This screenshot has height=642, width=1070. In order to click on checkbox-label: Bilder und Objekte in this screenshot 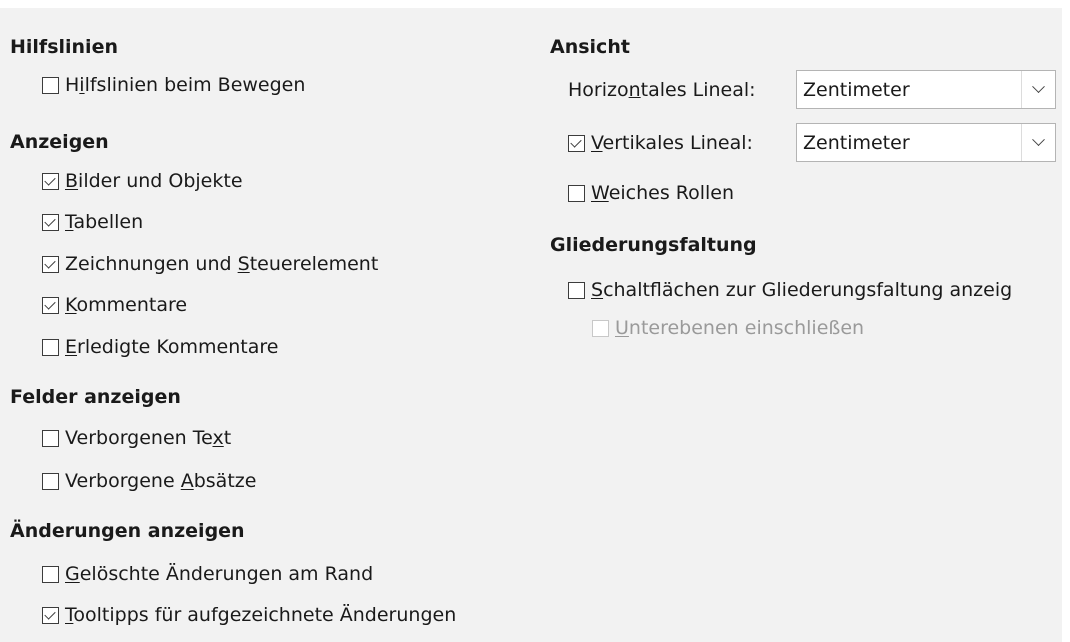, I will do `click(154, 181)`.